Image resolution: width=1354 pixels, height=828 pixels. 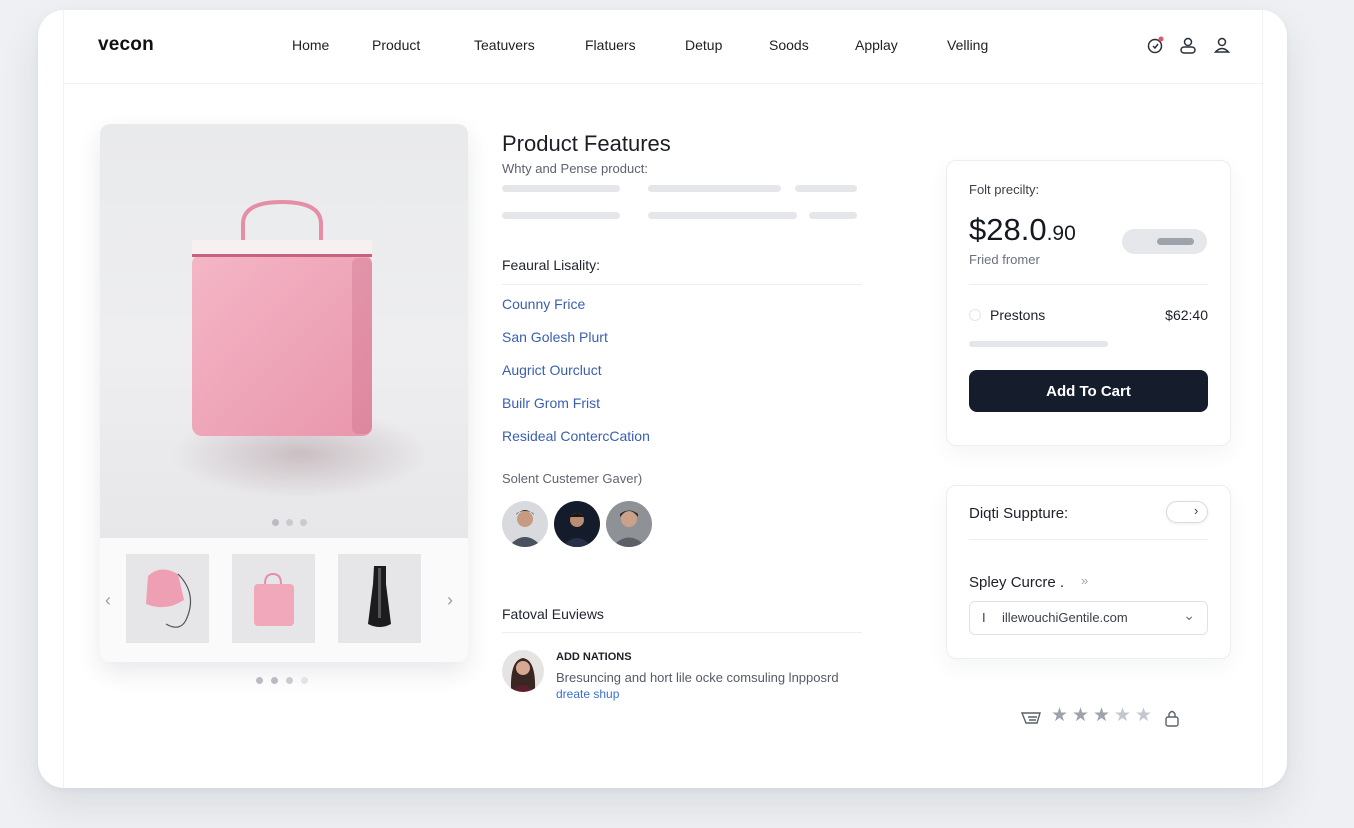 What do you see at coordinates (1017, 582) in the screenshot?
I see `shipping-label: Spley Curcre .` at bounding box center [1017, 582].